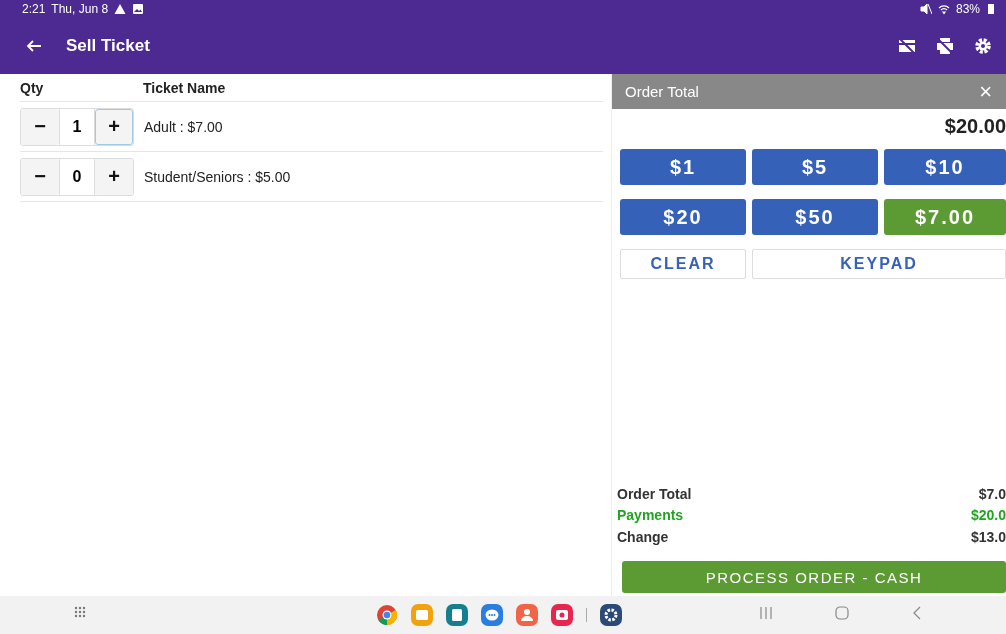  What do you see at coordinates (967, 8) in the screenshot?
I see `battery-level: 83%` at bounding box center [967, 8].